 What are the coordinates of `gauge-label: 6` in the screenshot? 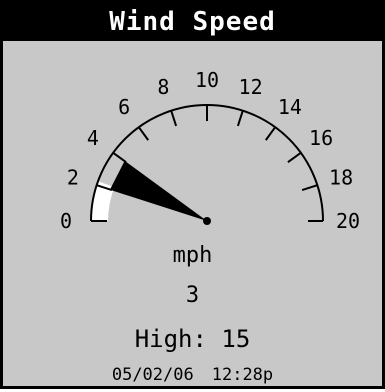 It's located at (124, 107).